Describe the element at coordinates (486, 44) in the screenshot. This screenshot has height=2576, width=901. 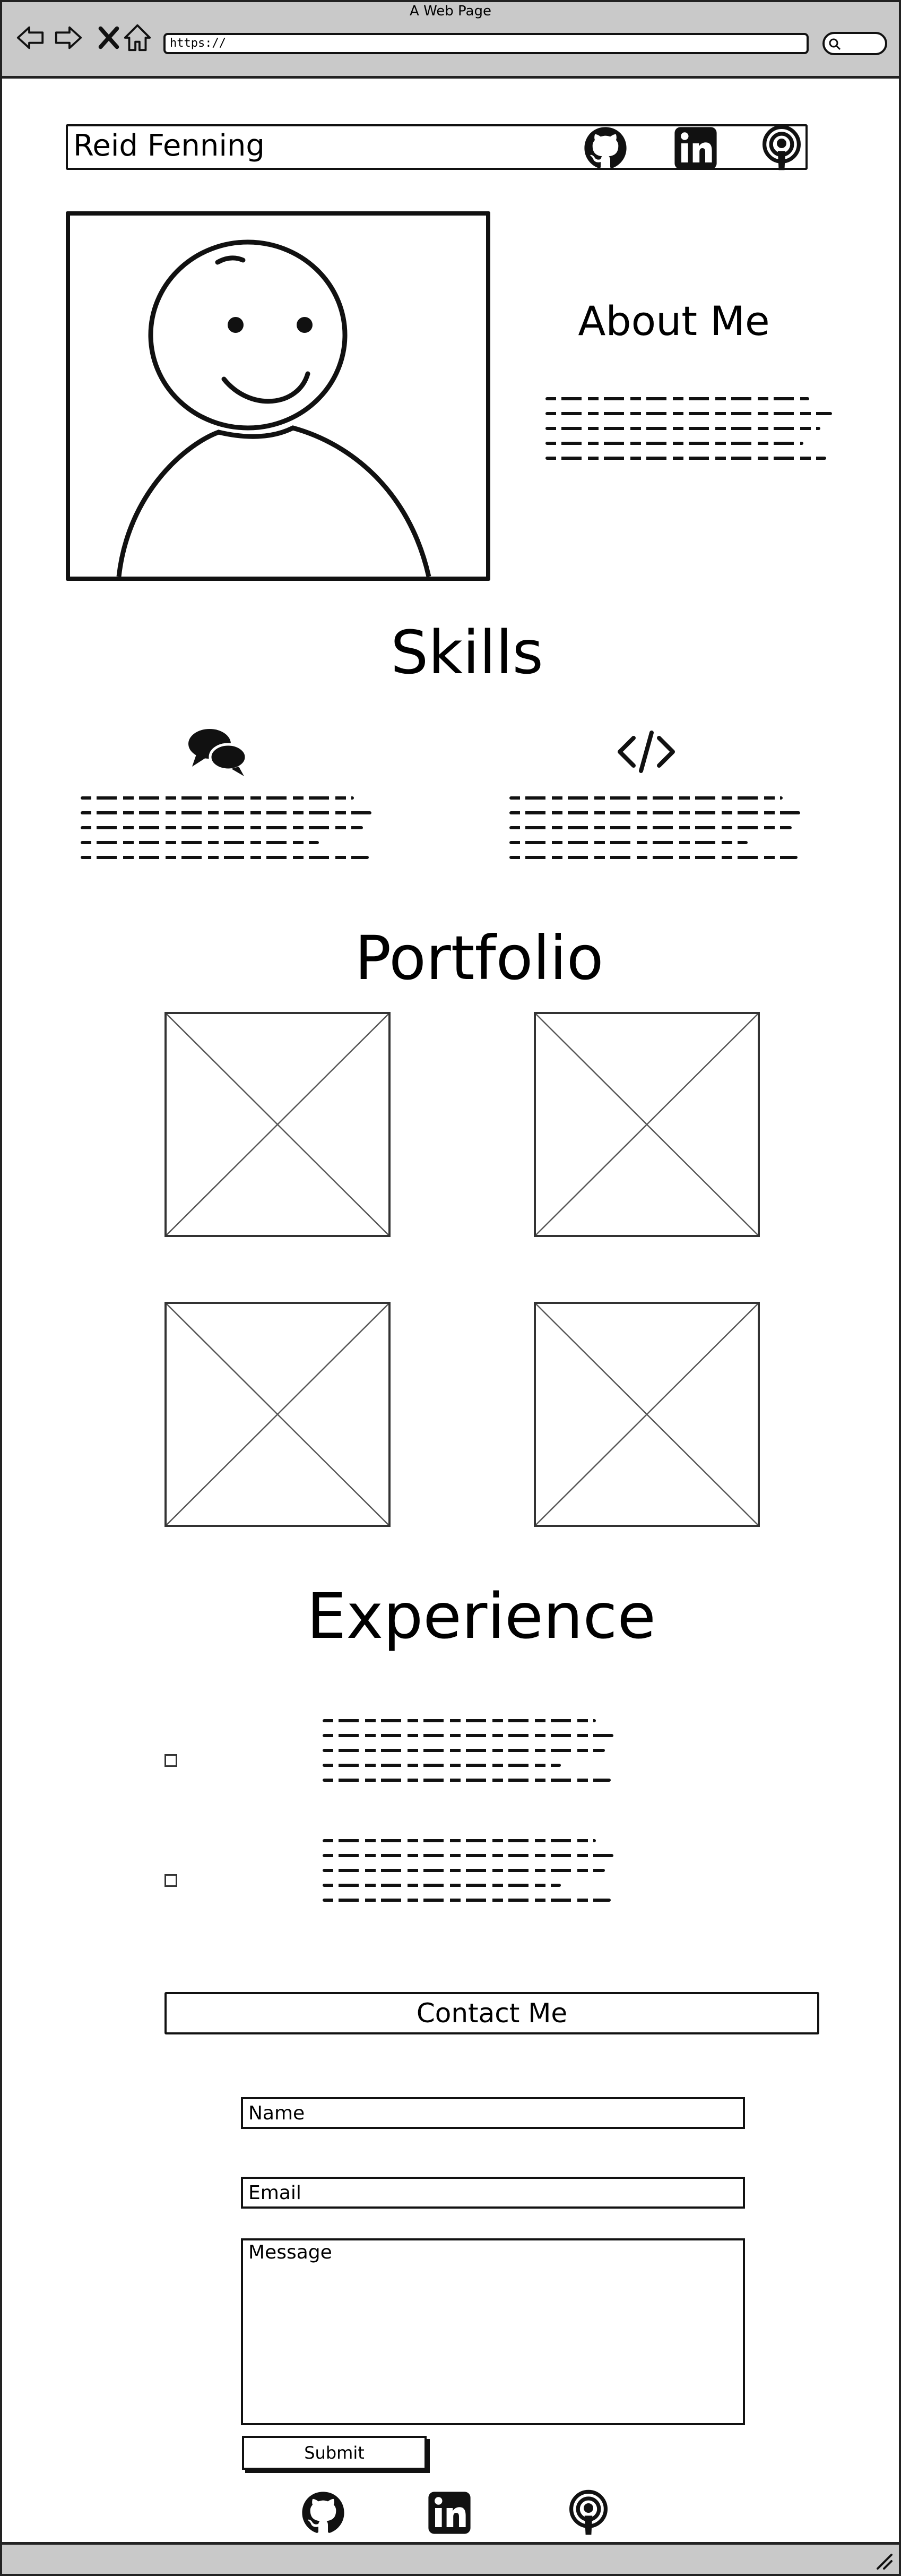
I see `url-bar: https://` at that location.